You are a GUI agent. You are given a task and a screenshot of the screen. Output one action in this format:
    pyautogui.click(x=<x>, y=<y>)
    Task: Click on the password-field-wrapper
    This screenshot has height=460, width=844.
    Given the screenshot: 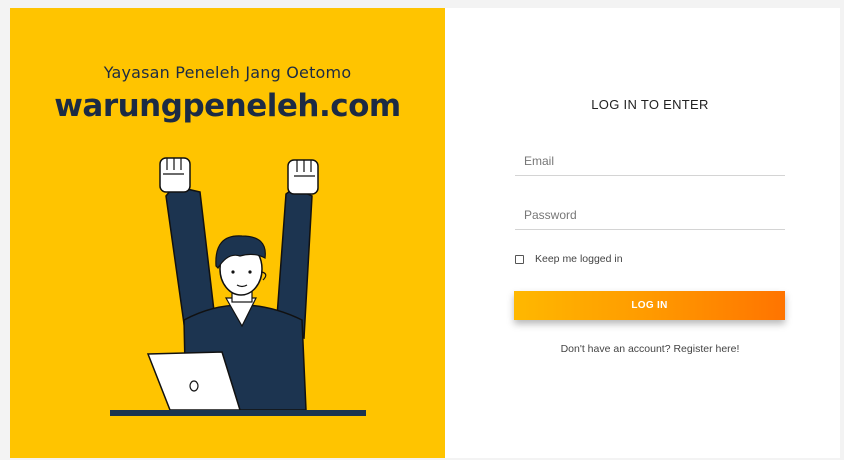 What is the action you would take?
    pyautogui.click(x=650, y=215)
    